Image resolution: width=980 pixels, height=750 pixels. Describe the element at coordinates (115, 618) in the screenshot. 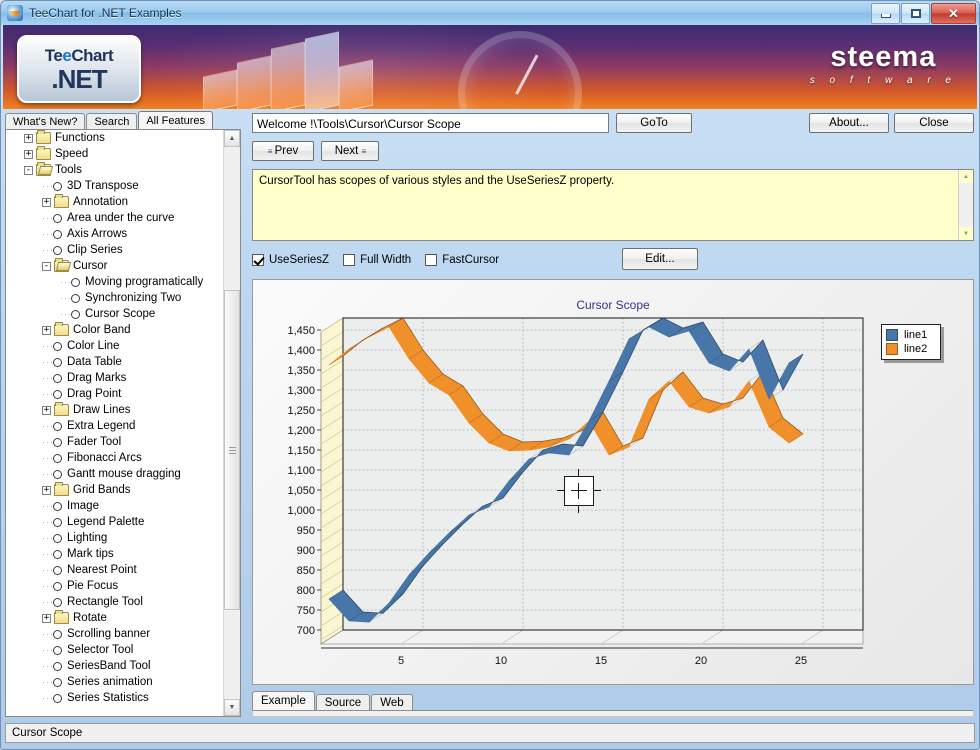

I see `tree-item-rotate: + Rotate` at that location.